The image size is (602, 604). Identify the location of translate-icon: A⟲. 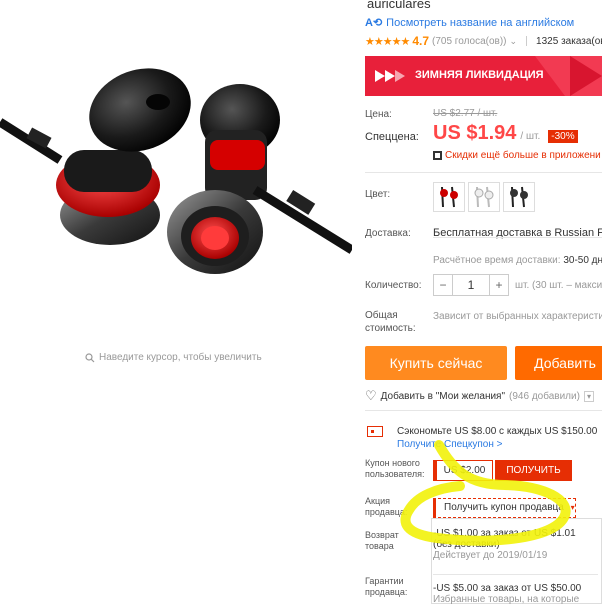
(374, 23).